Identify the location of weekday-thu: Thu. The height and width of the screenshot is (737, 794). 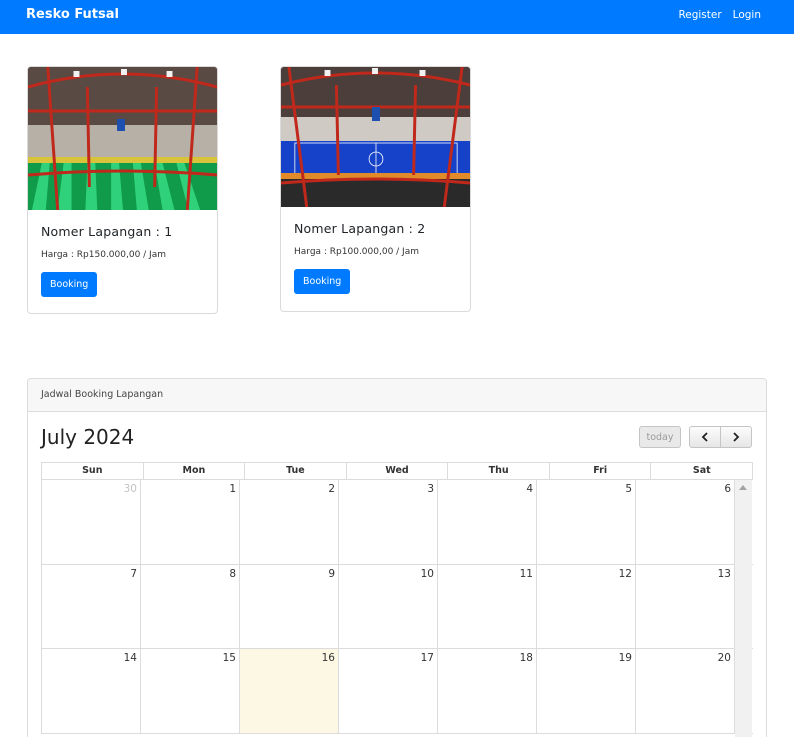
(499, 471).